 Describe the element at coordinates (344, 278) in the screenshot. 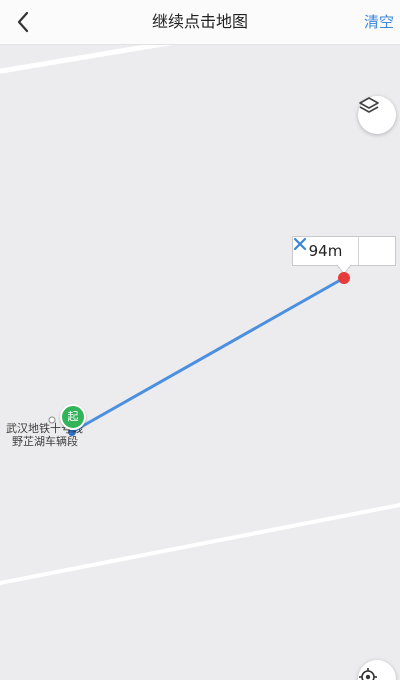

I see `end-point-marker` at that location.